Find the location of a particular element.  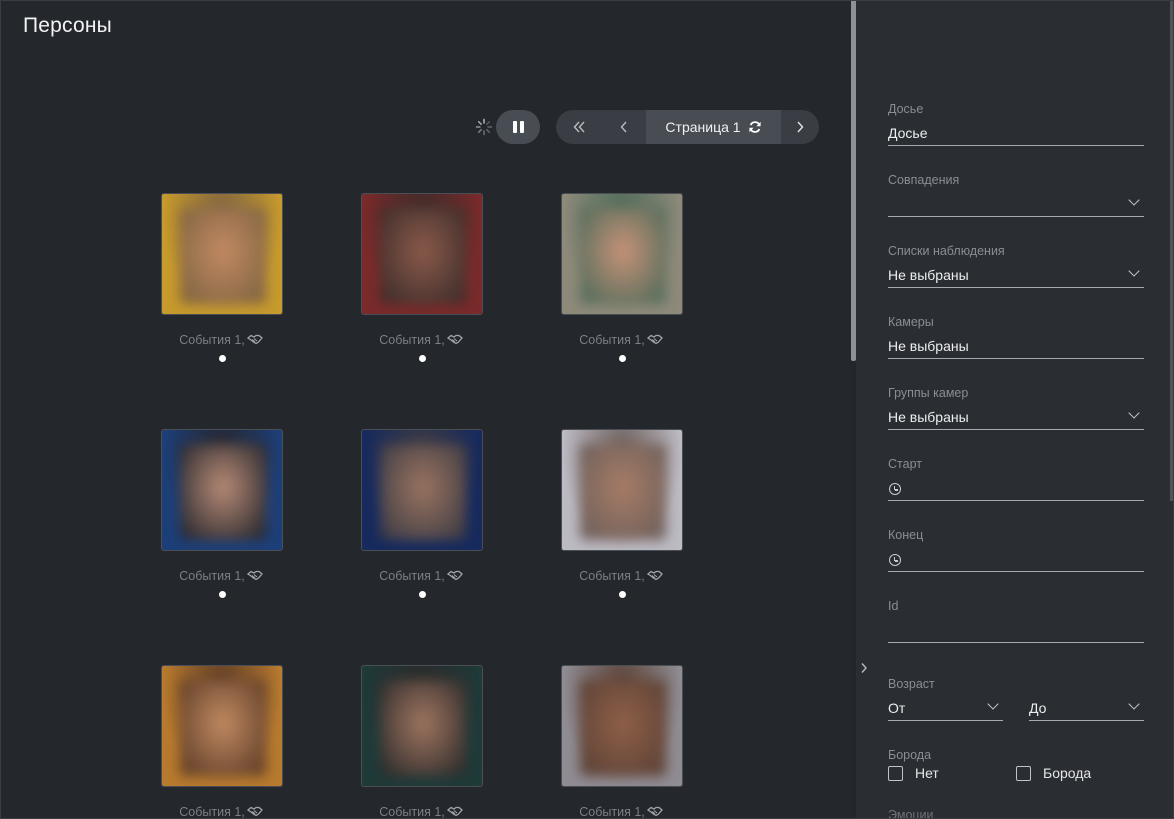

chevron-left-icon is located at coordinates (623, 127).